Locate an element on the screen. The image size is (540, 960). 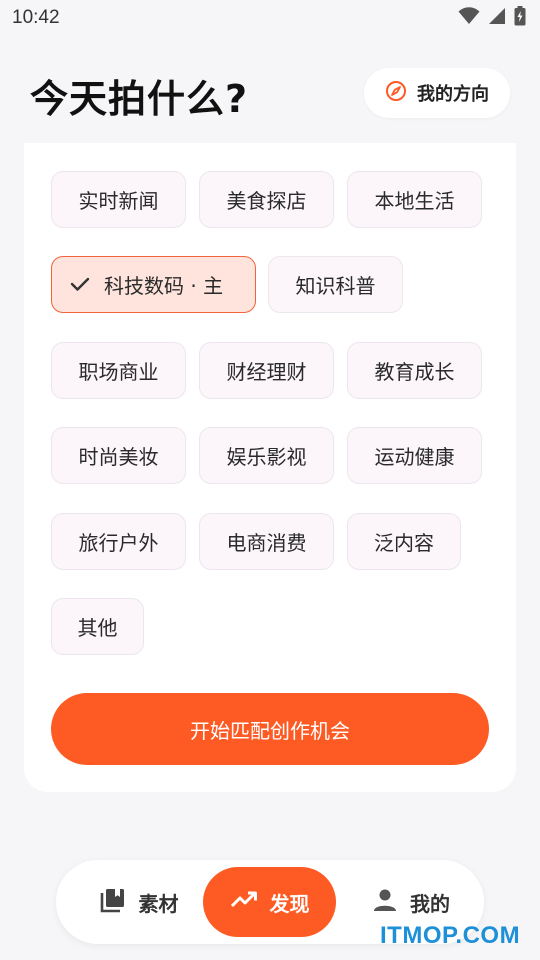
chip-label: 知识科普 is located at coordinates (335, 286).